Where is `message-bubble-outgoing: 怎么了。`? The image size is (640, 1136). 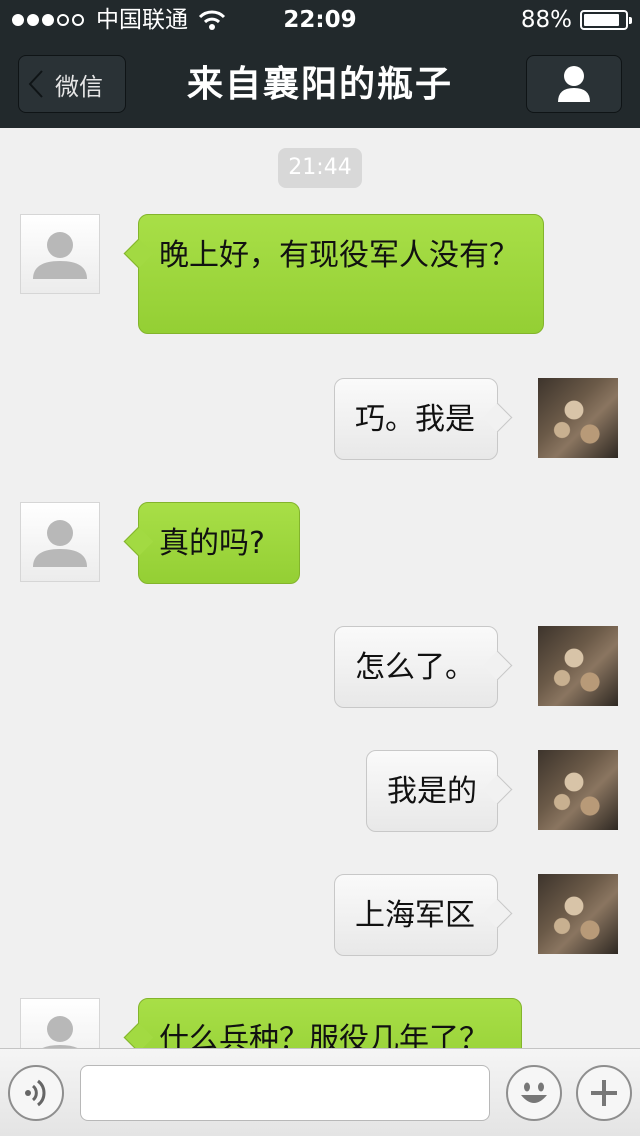 message-bubble-outgoing: 怎么了。 is located at coordinates (416, 667).